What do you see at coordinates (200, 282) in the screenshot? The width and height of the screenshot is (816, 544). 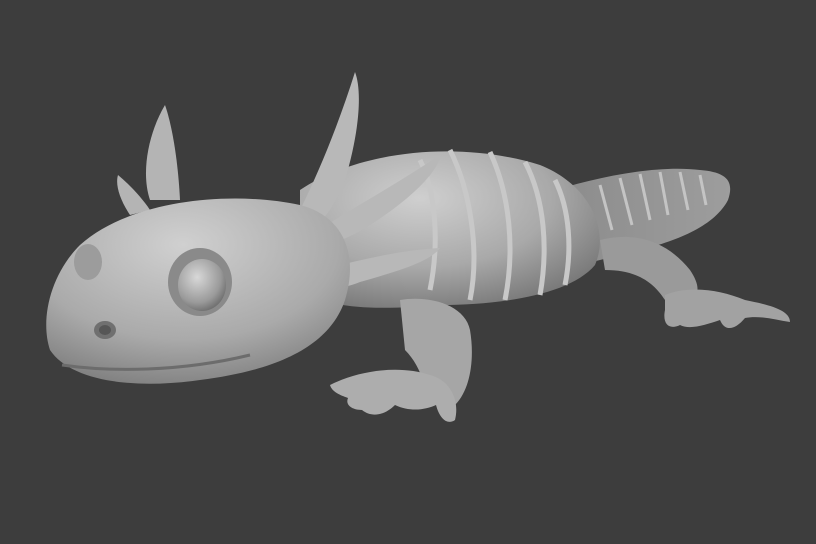 I see `near-eye` at bounding box center [200, 282].